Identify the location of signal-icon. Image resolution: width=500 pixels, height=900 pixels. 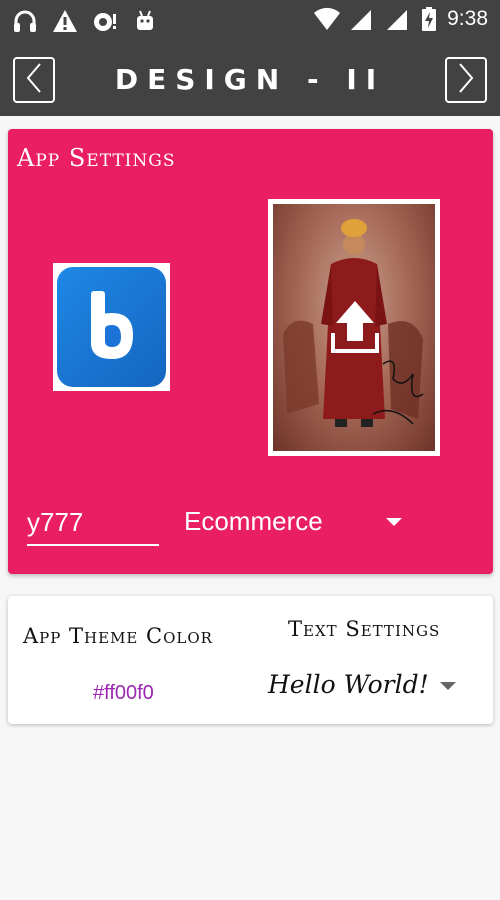
(362, 19).